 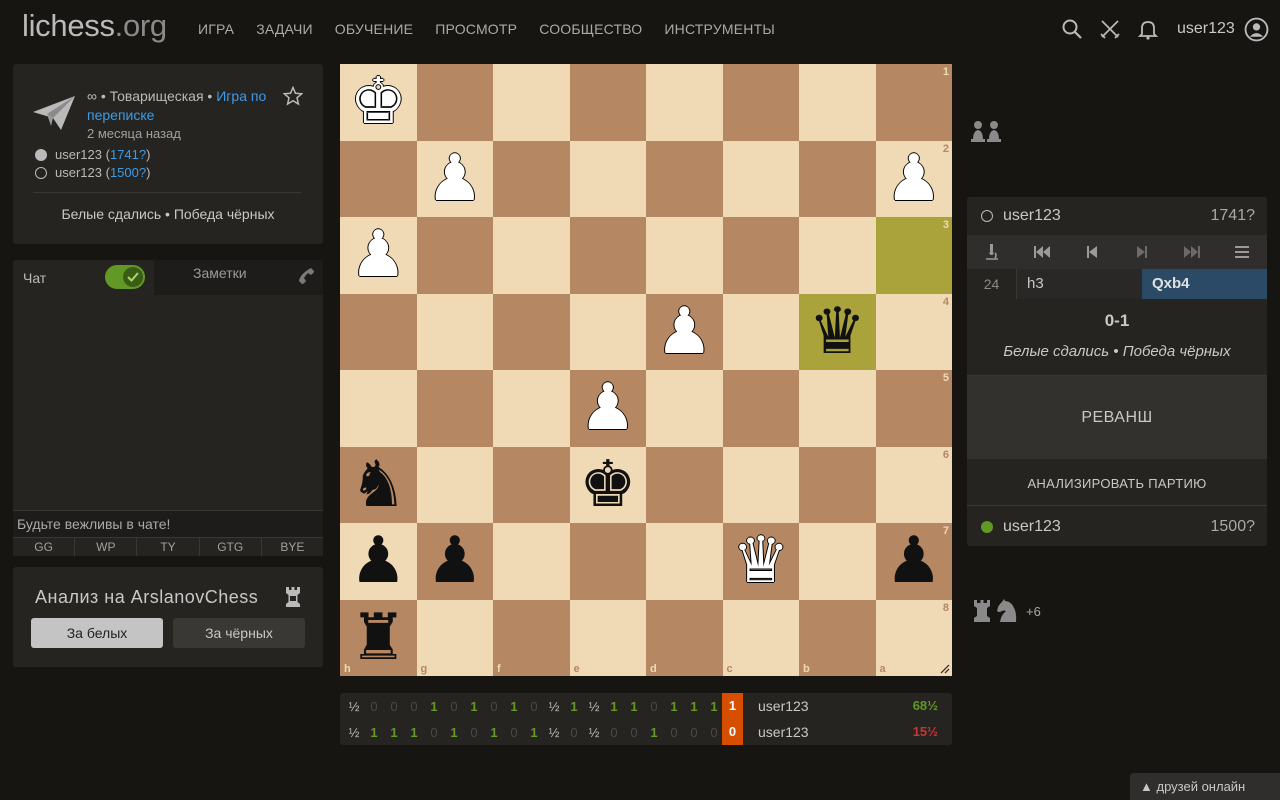 What do you see at coordinates (1206, 29) in the screenshot?
I see `user-menu: user123` at bounding box center [1206, 29].